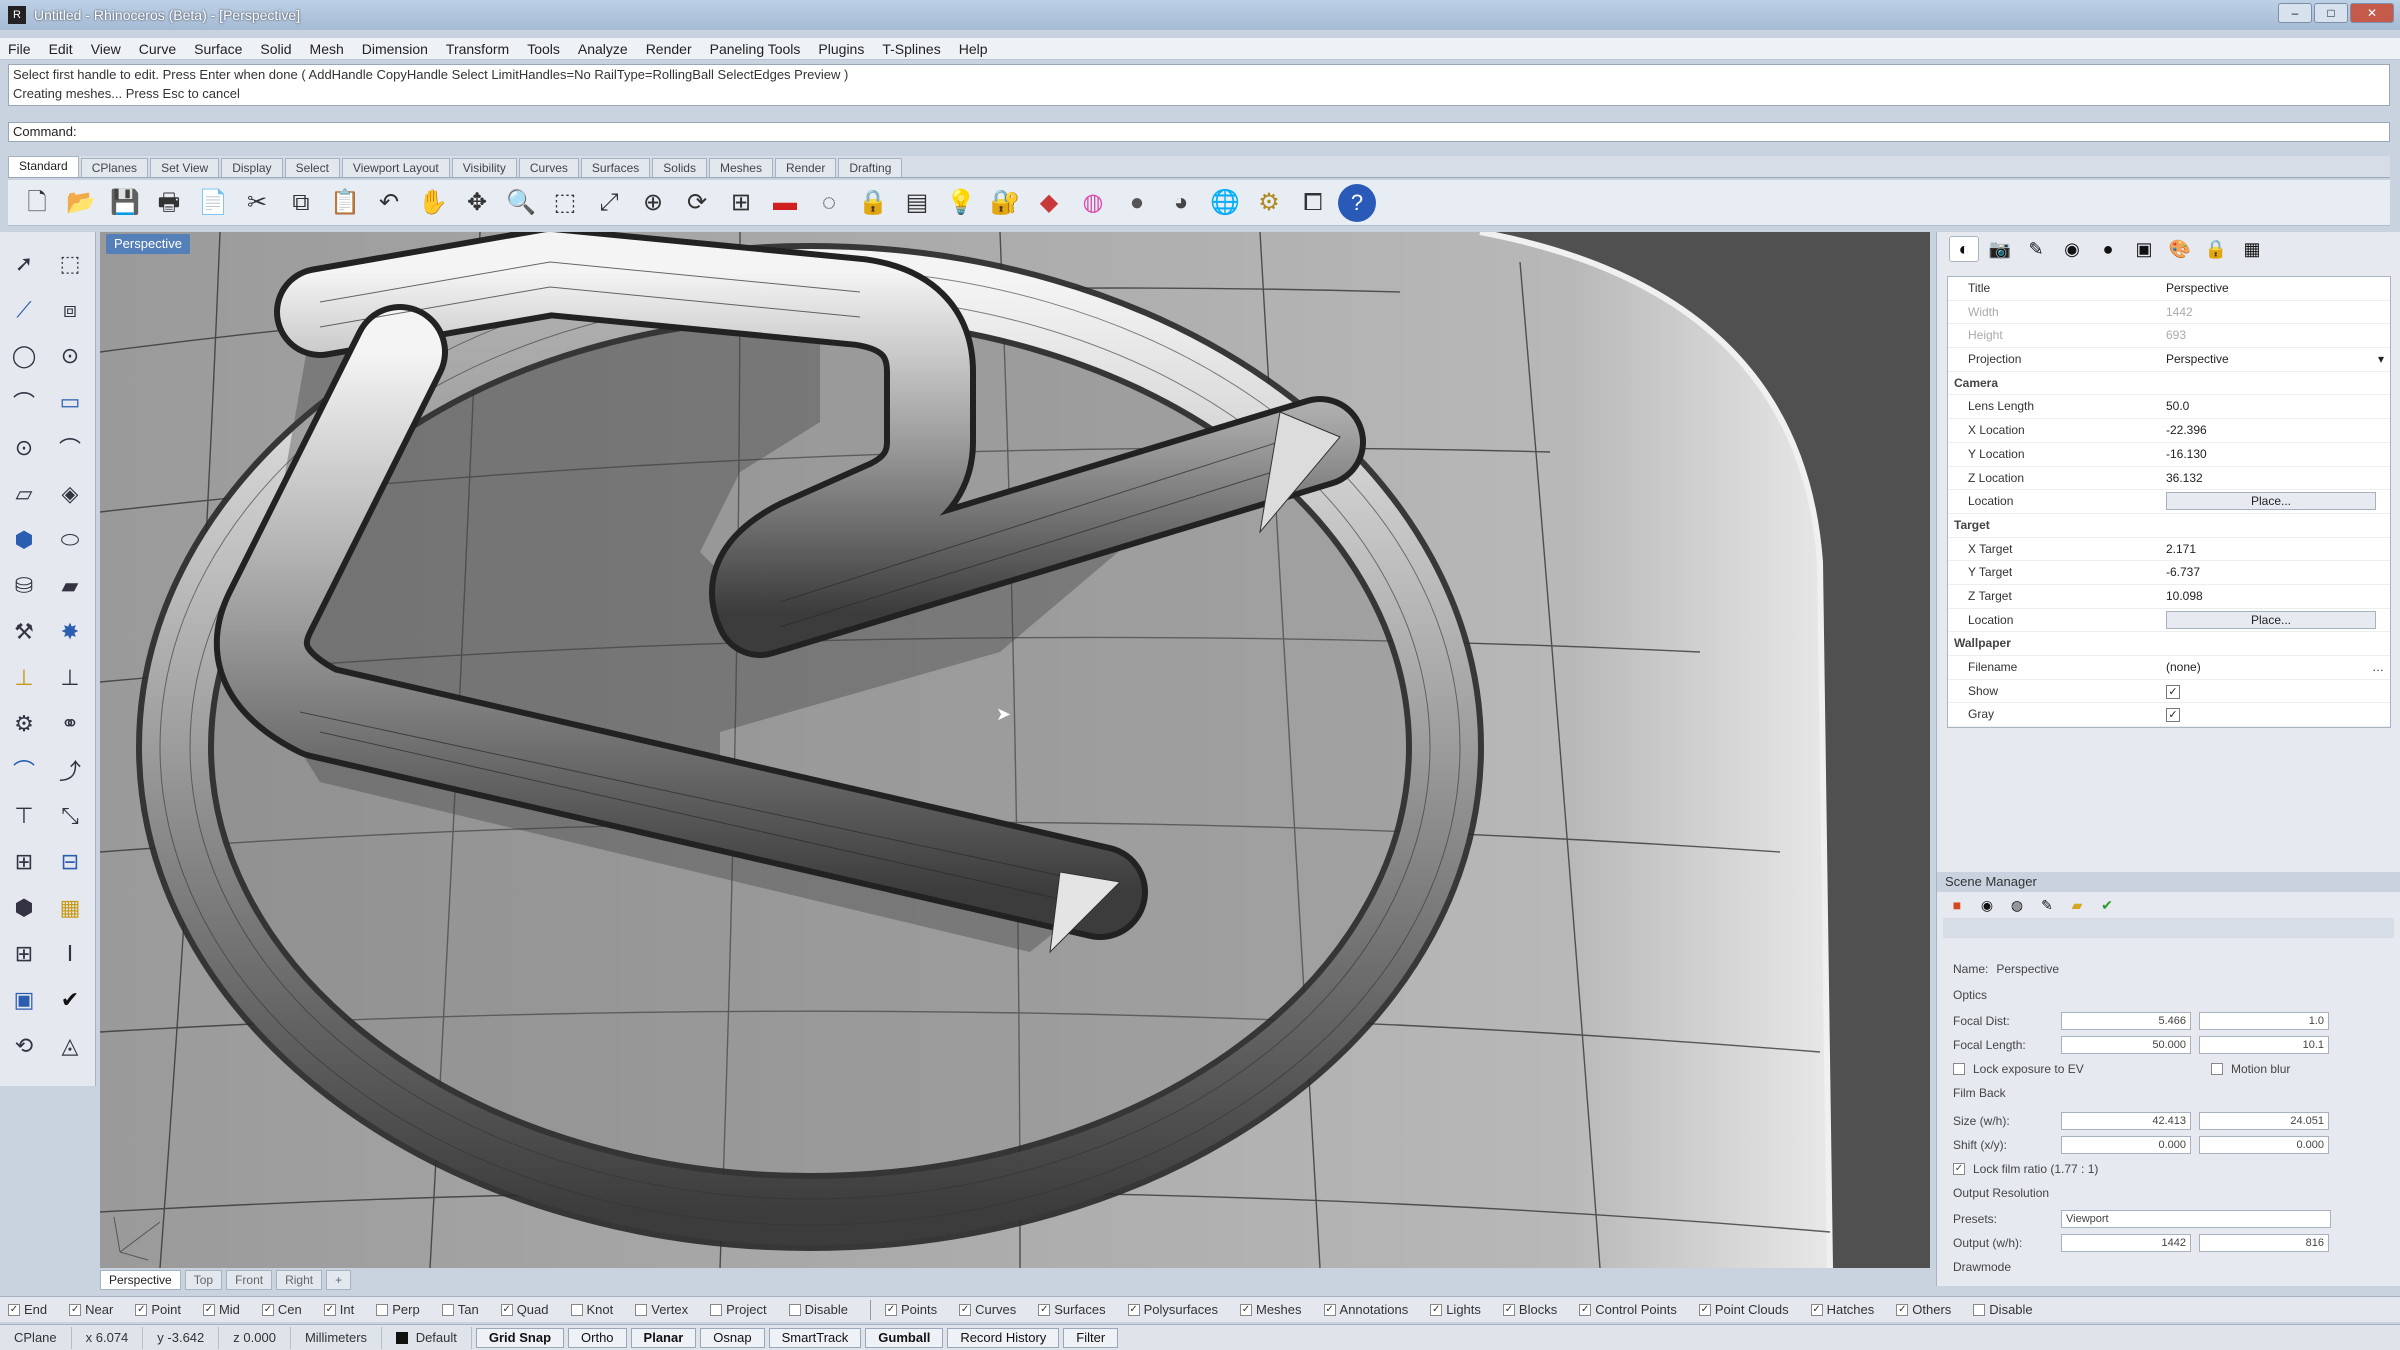  Describe the element at coordinates (1628, 1309) in the screenshot. I see `status-filter-item: ✓ Control Points` at that location.